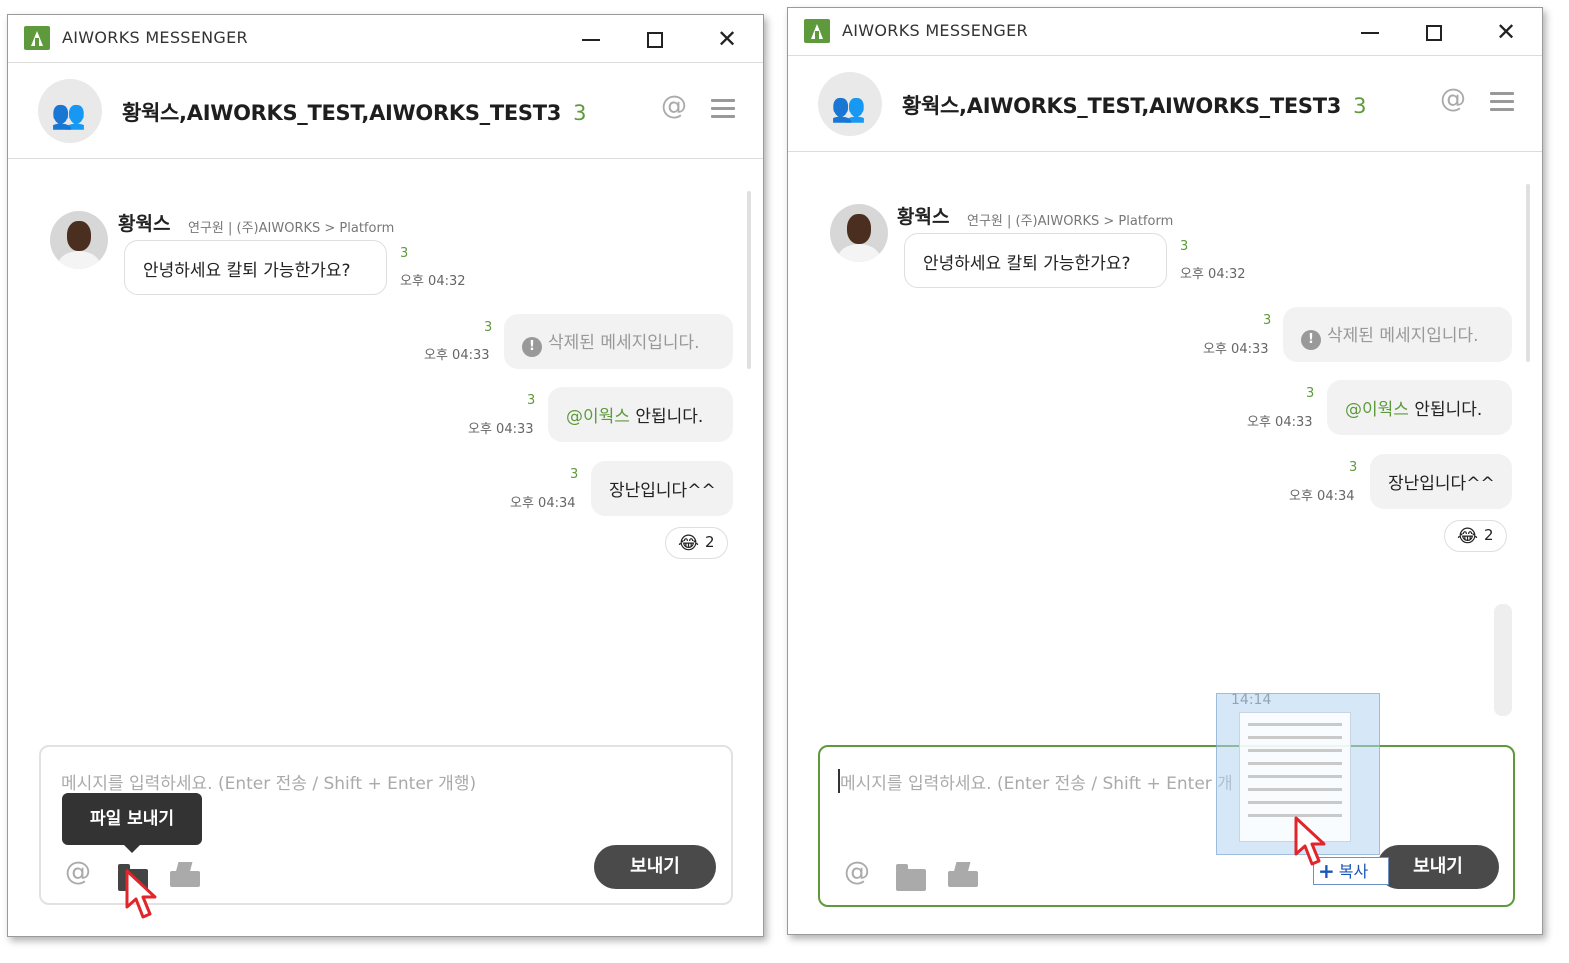 This screenshot has height=963, width=1569. Describe the element at coordinates (911, 877) in the screenshot. I see `folder-icon` at that location.